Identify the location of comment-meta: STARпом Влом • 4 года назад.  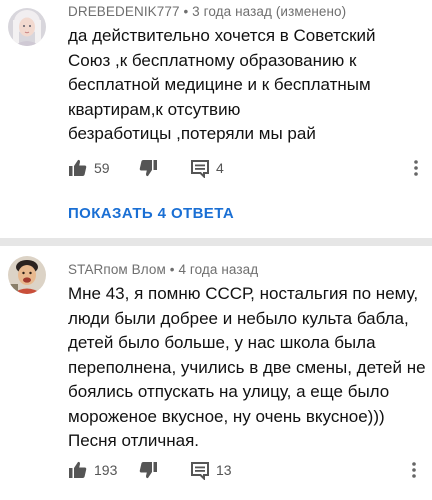
(163, 269).